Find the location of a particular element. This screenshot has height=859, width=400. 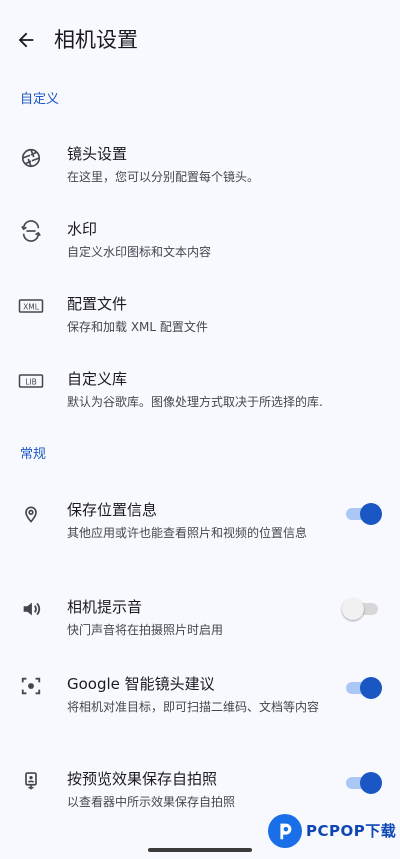

lib-icon: LIB is located at coordinates (31, 381).